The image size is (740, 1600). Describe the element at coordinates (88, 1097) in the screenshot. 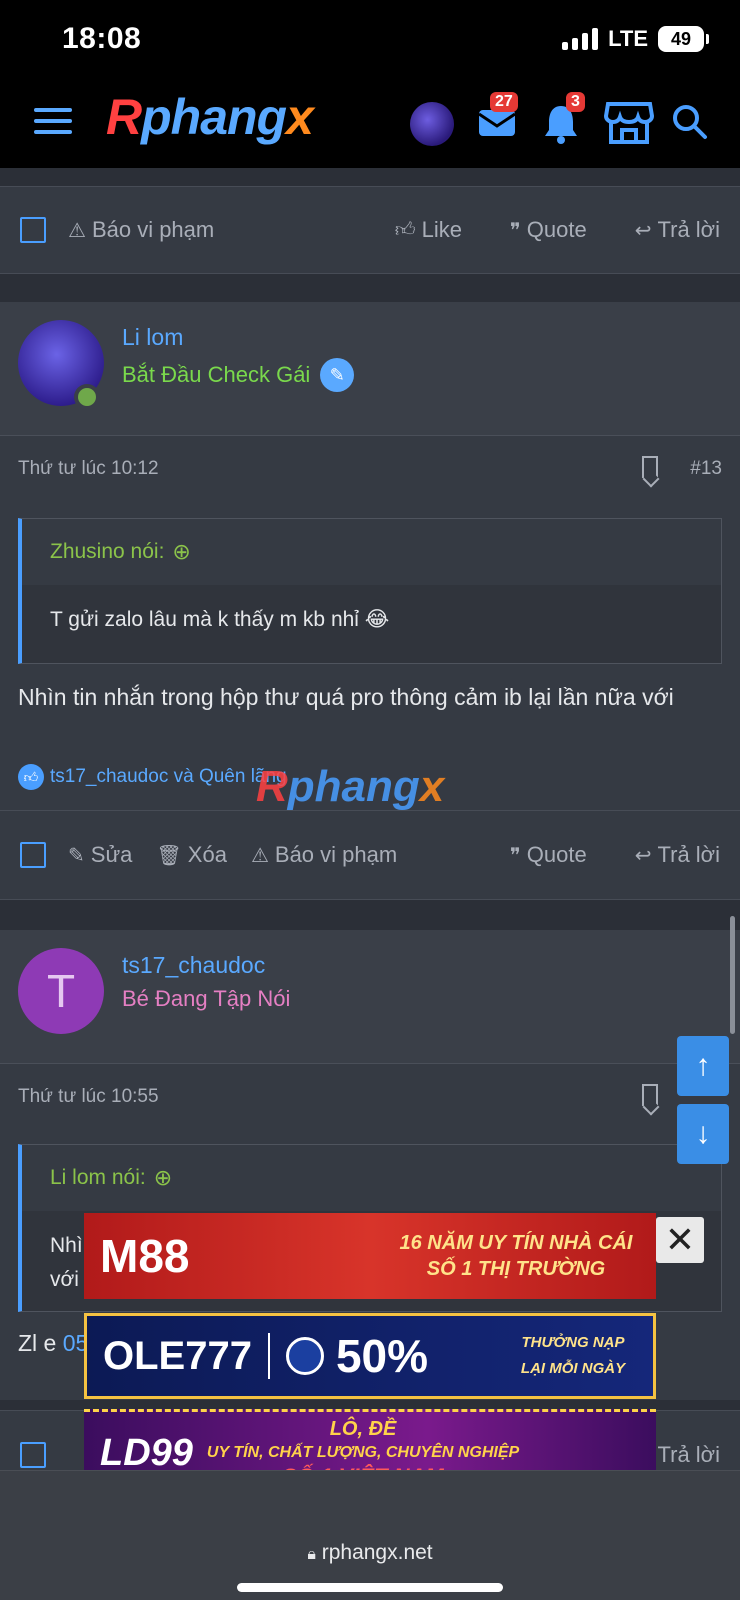

I see `post-date: Thứ tư lúc 10:55` at that location.